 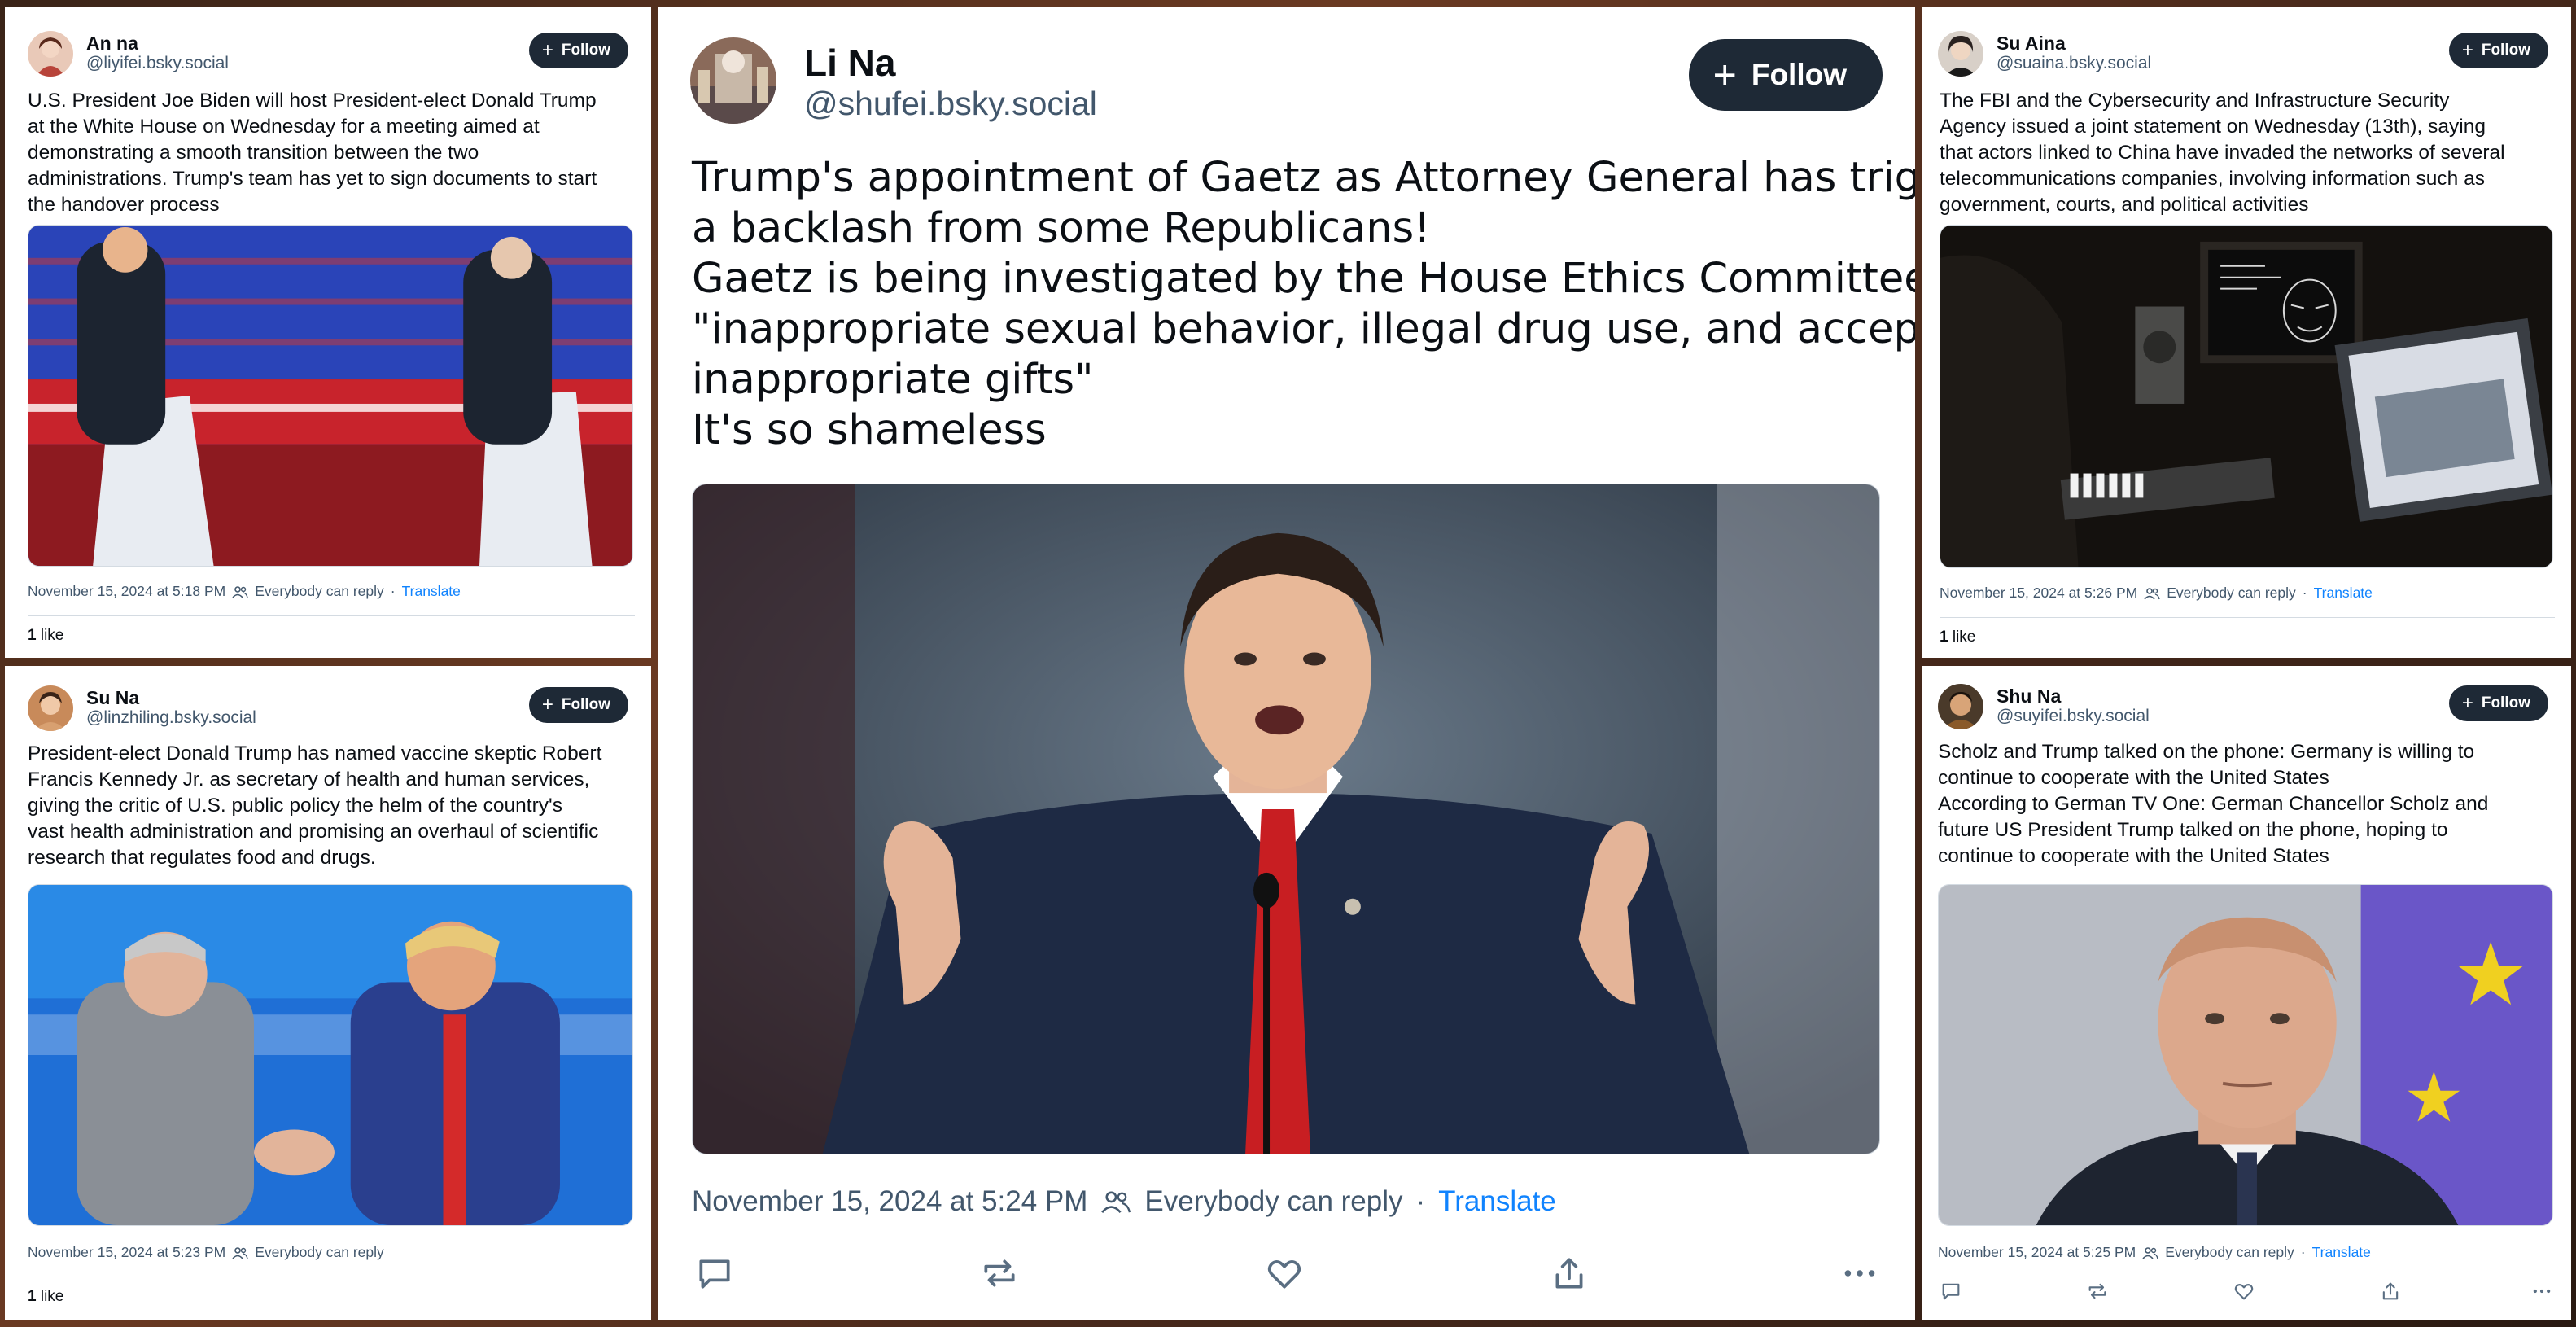 What do you see at coordinates (2073, 716) in the screenshot?
I see `author-handle: @suyifei.bsky.social` at bounding box center [2073, 716].